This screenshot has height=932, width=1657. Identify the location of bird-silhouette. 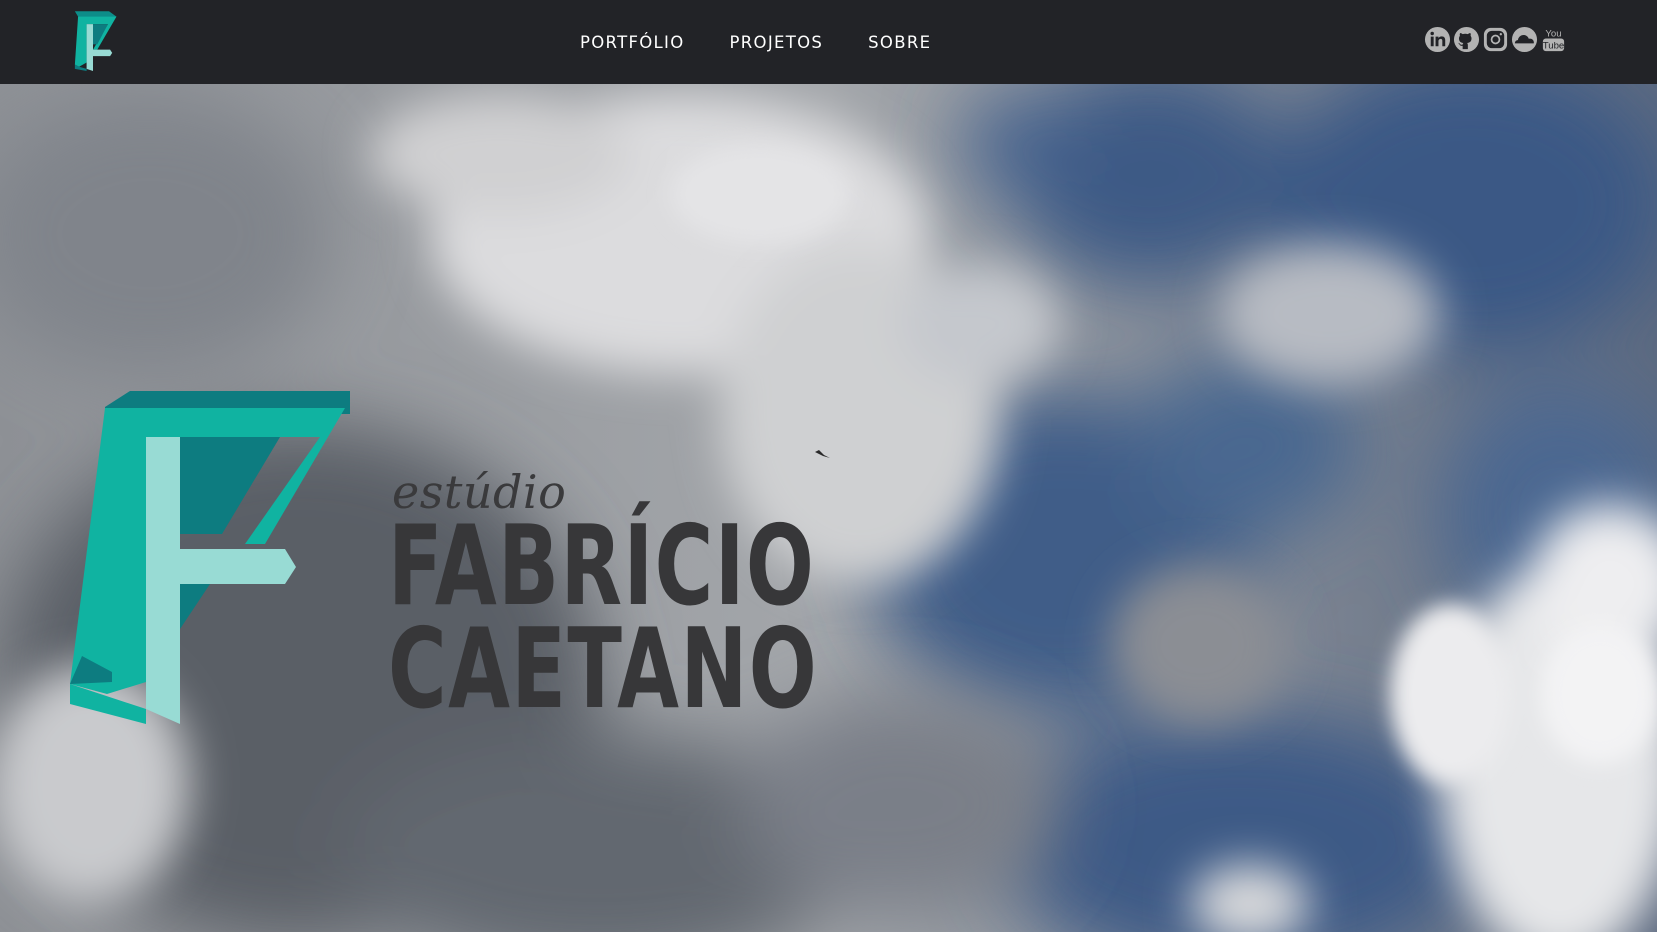
(822, 454).